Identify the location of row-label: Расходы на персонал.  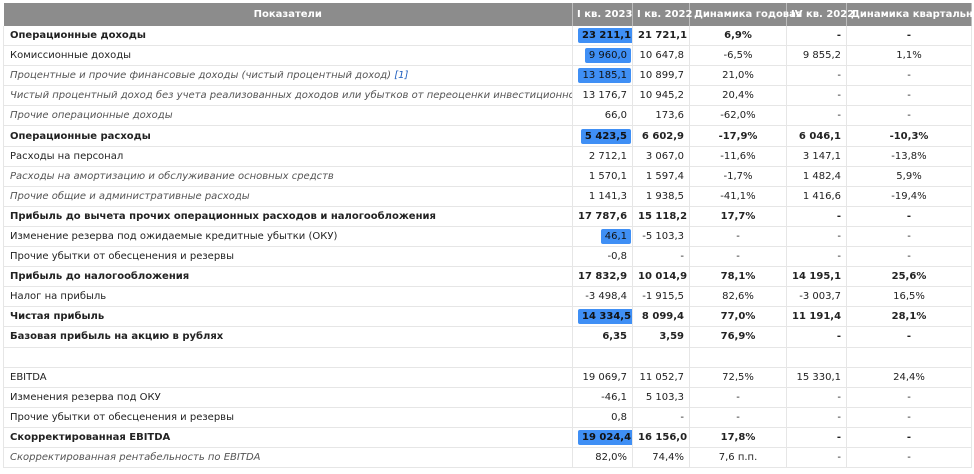
(288, 156).